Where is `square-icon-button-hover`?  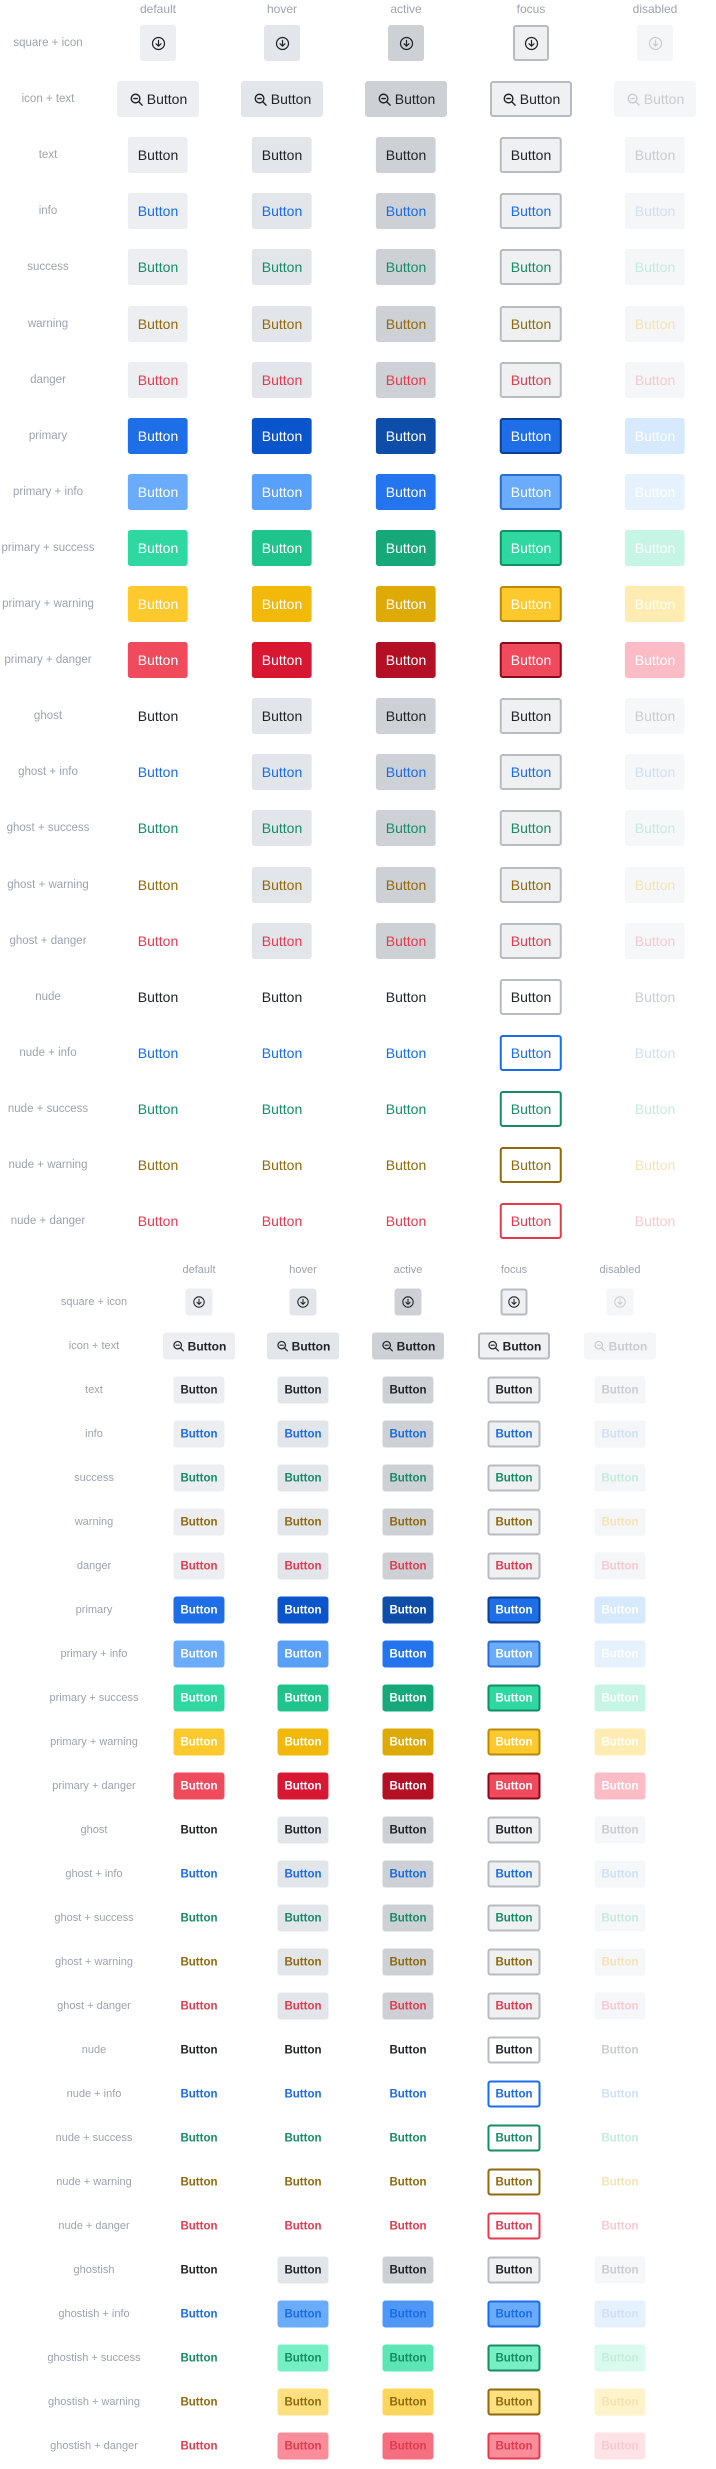 square-icon-button-hover is located at coordinates (282, 43).